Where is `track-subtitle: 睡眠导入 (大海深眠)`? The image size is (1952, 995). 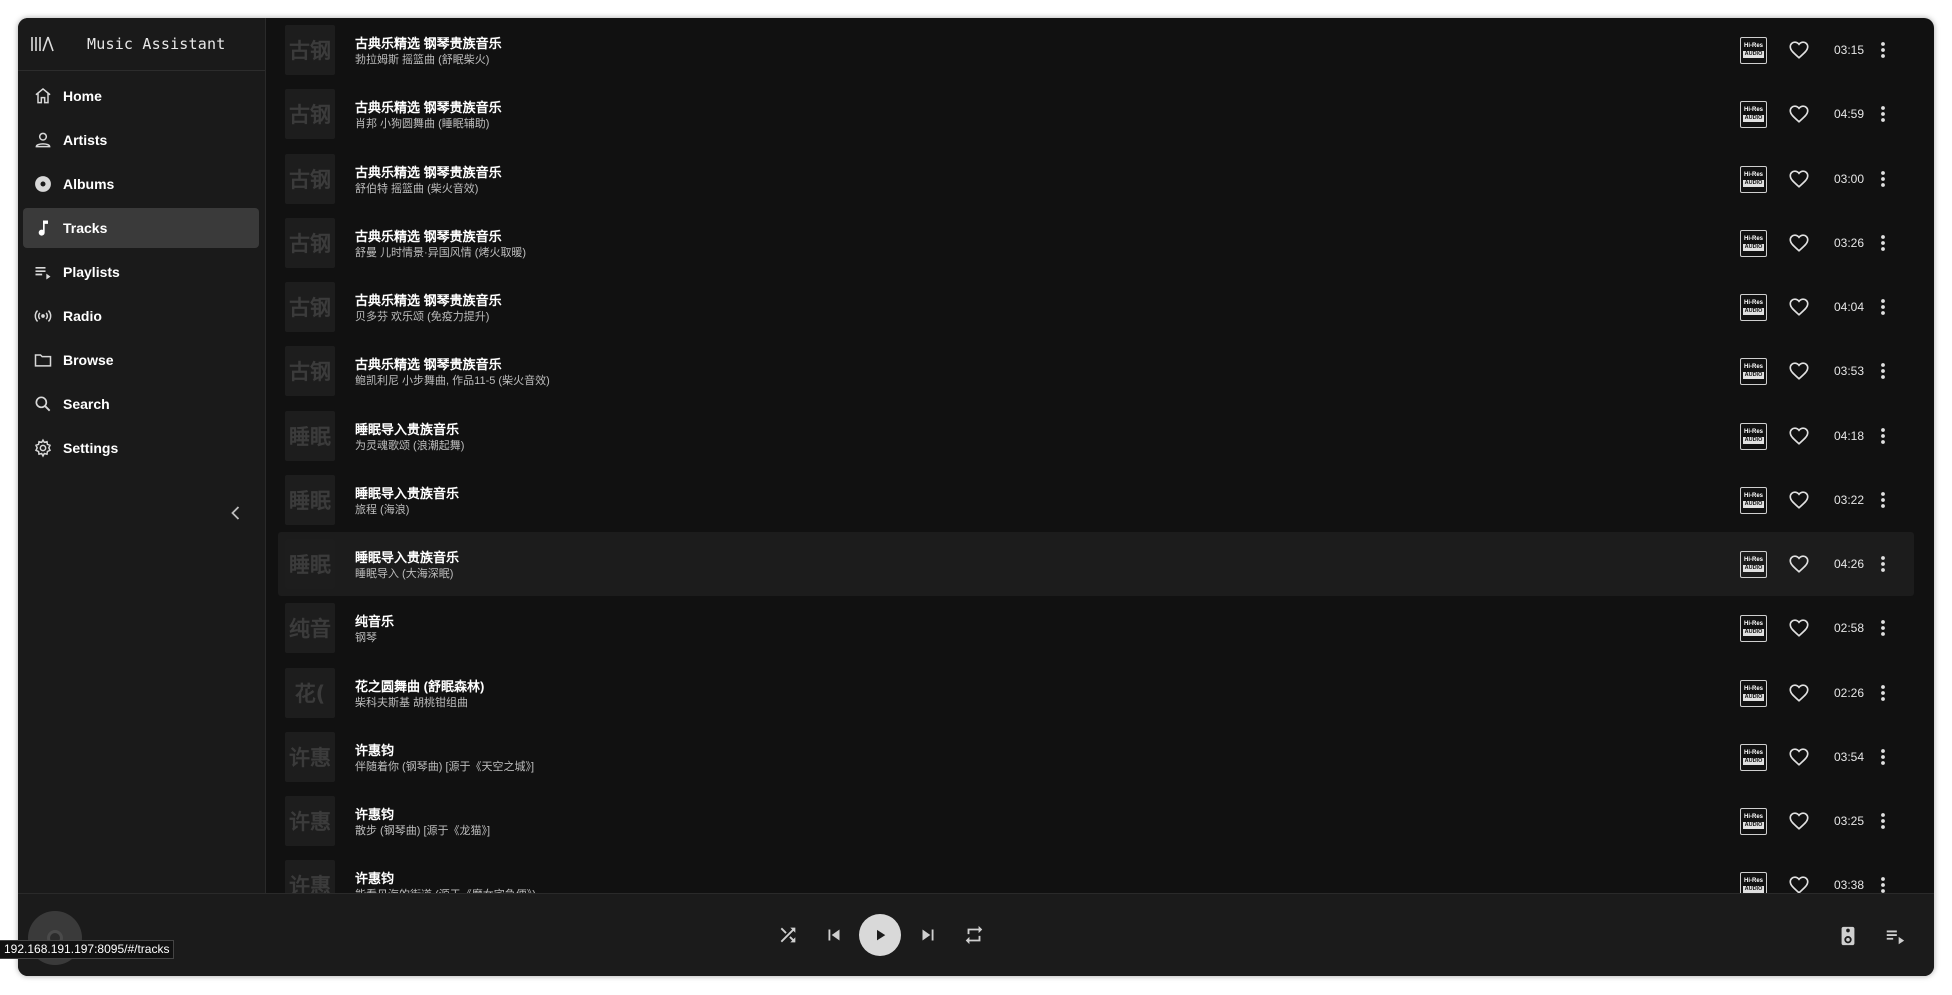 track-subtitle: 睡眠导入 (大海深眠) is located at coordinates (404, 573).